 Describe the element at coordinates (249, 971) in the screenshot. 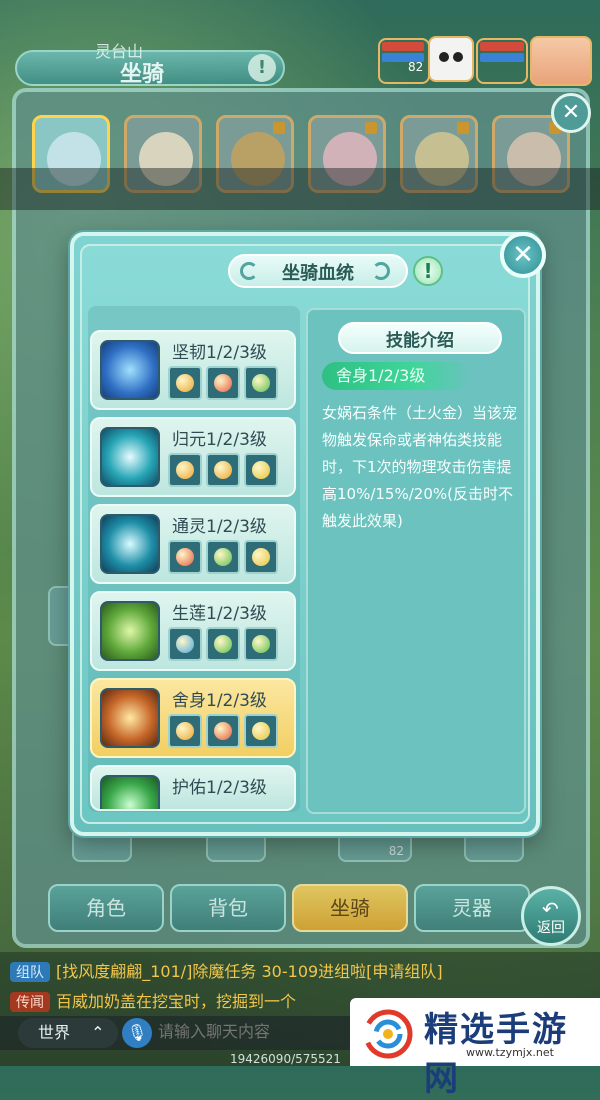

I see `chat-text: [找风度翩翩_101/]除魔任务 30-109进组啦[申请组队]` at that location.